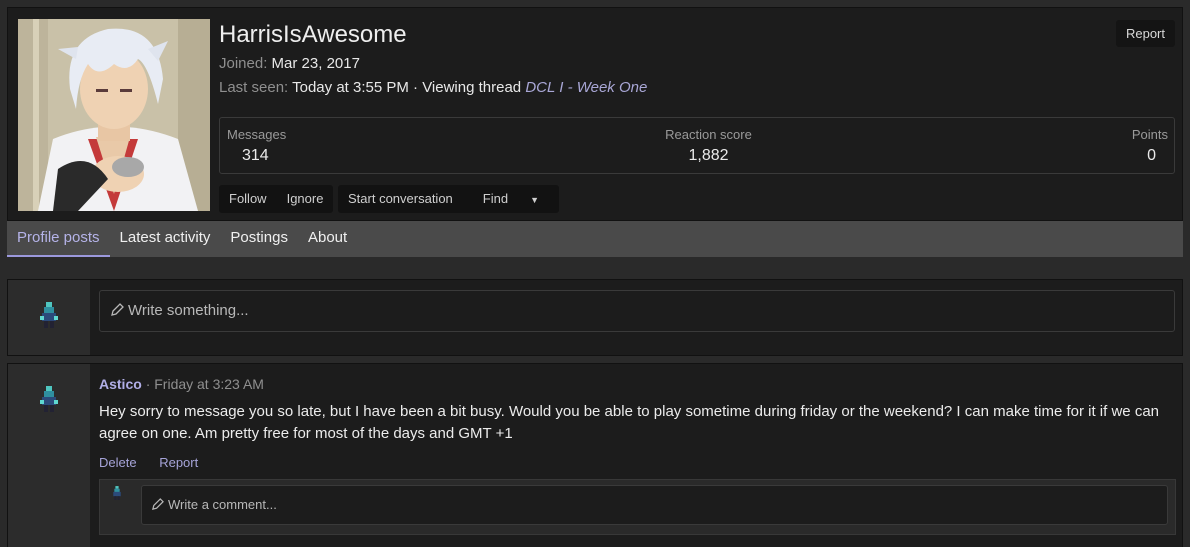  I want to click on report-profile-button: Report, so click(1145, 33).